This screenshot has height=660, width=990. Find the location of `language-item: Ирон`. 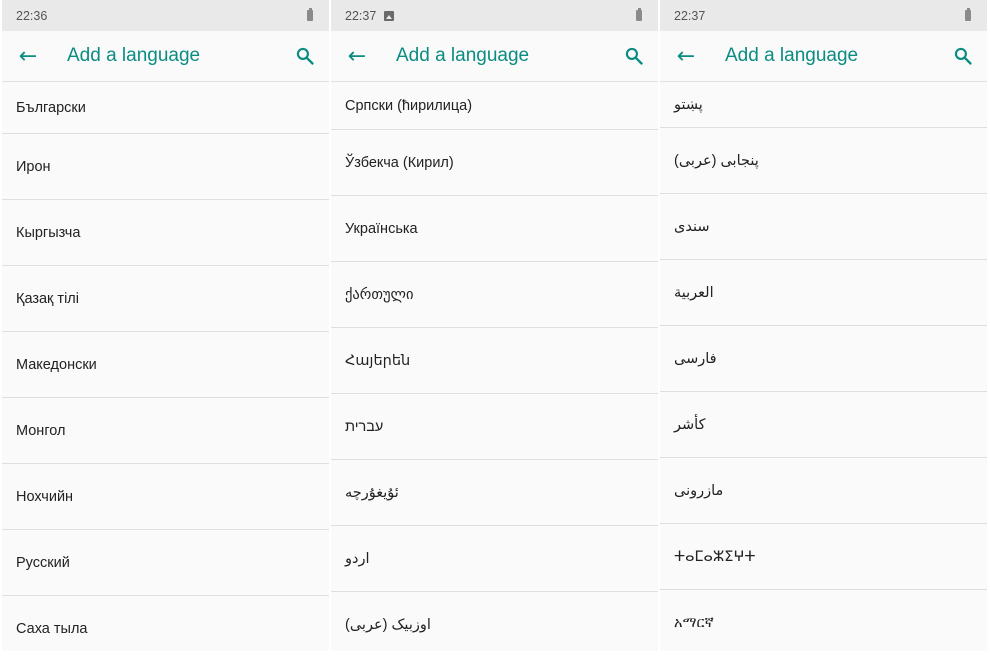

language-item: Ирон is located at coordinates (165, 167).